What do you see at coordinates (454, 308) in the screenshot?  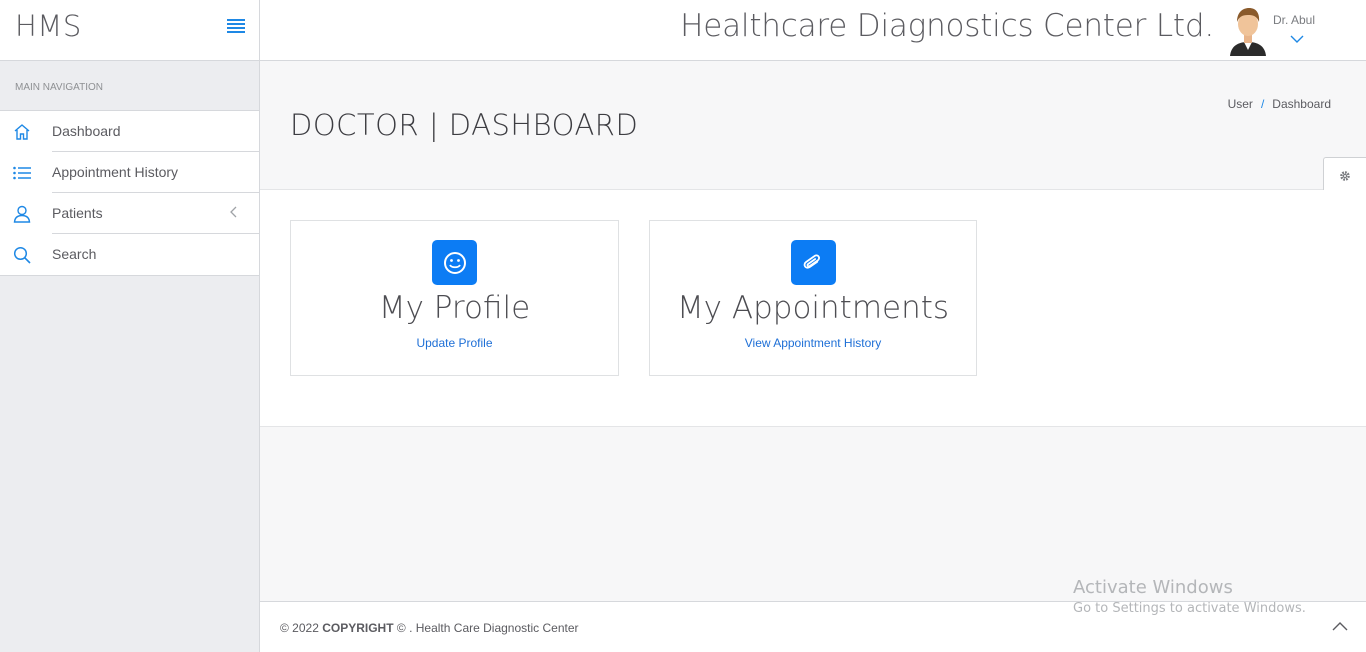 I see `card-title: My Profile` at bounding box center [454, 308].